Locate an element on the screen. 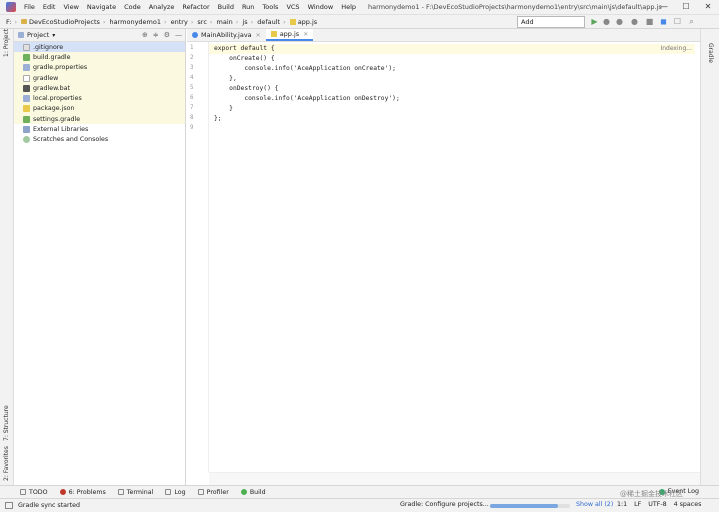 Image resolution: width=719 pixels, height=512 pixels. properties-file-icon is located at coordinates (26, 68).